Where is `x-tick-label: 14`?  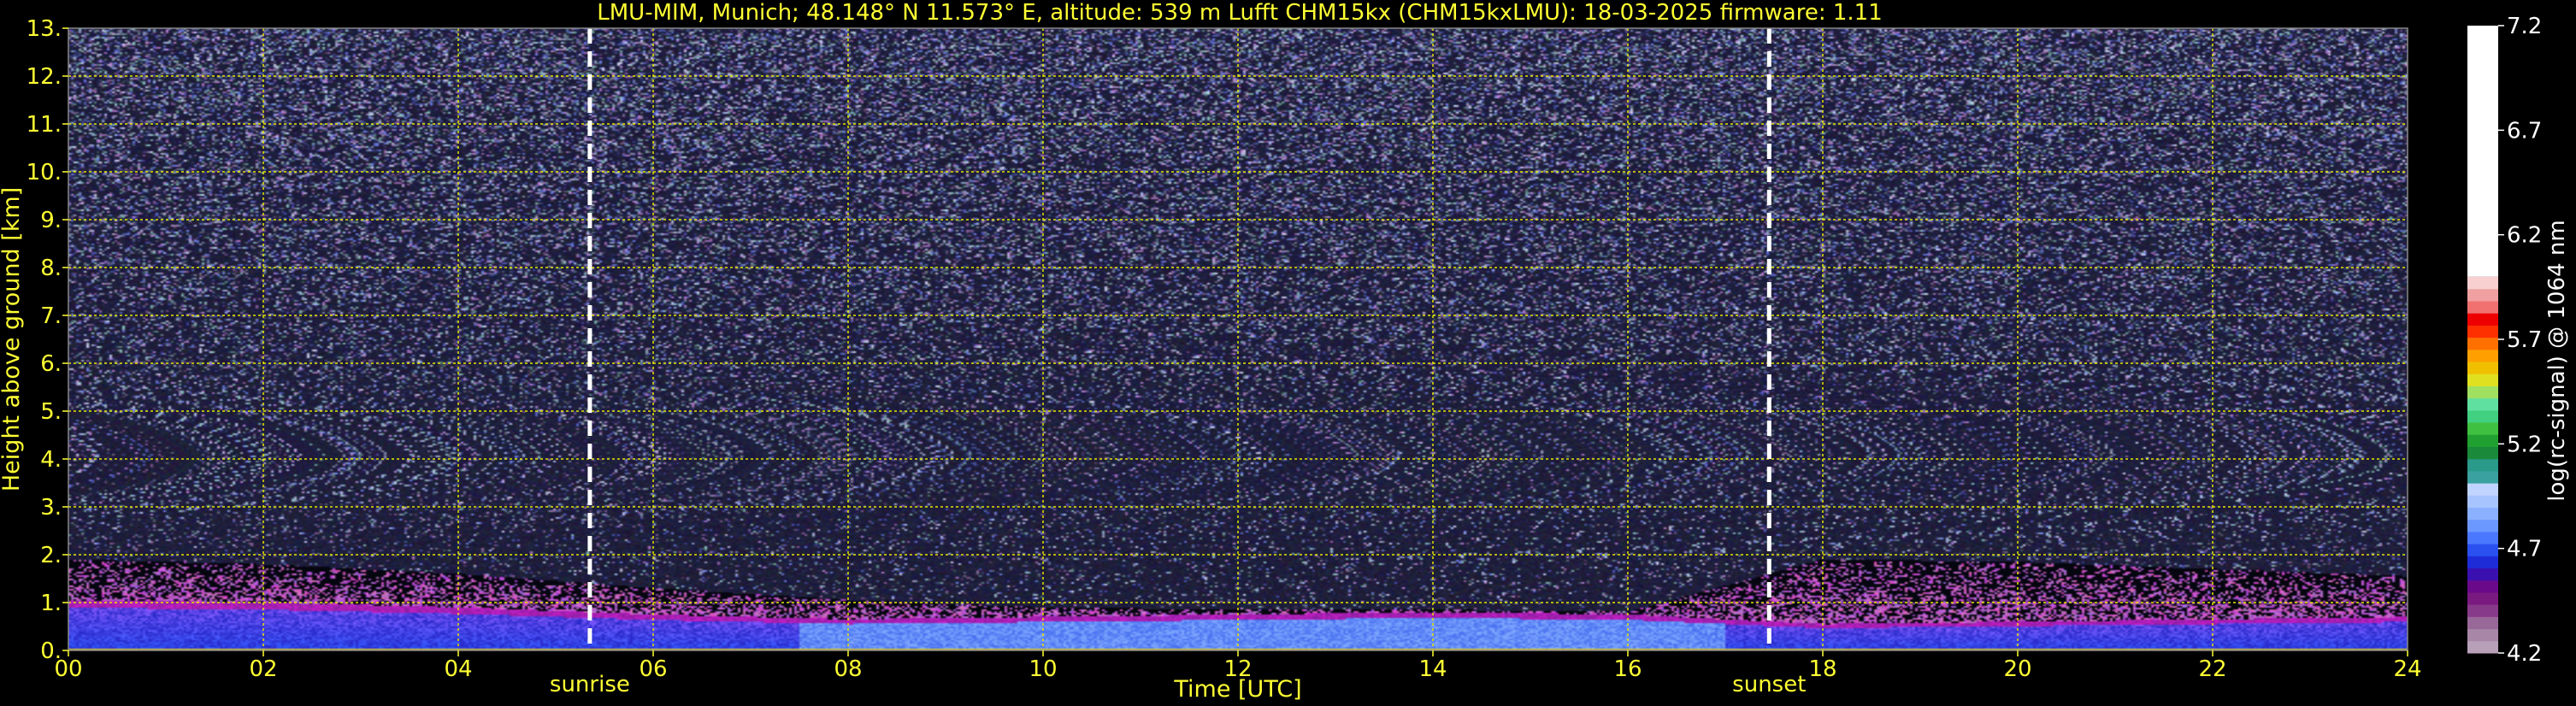 x-tick-label: 14 is located at coordinates (1432, 669).